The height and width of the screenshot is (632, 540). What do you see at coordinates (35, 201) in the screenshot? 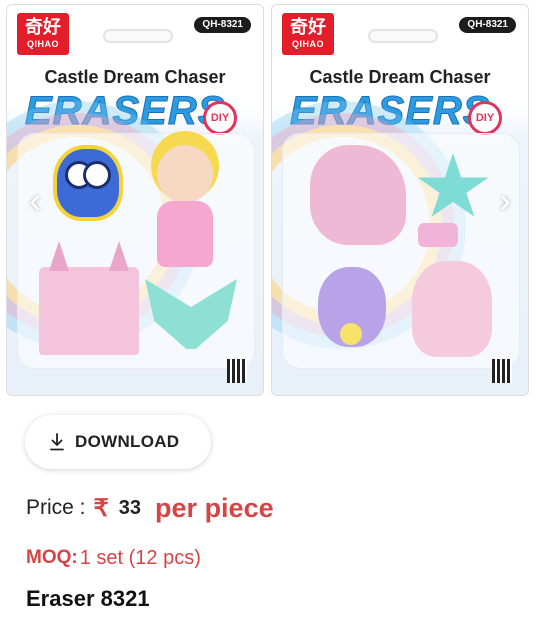
I see `chevron-left-icon: ‹` at bounding box center [35, 201].